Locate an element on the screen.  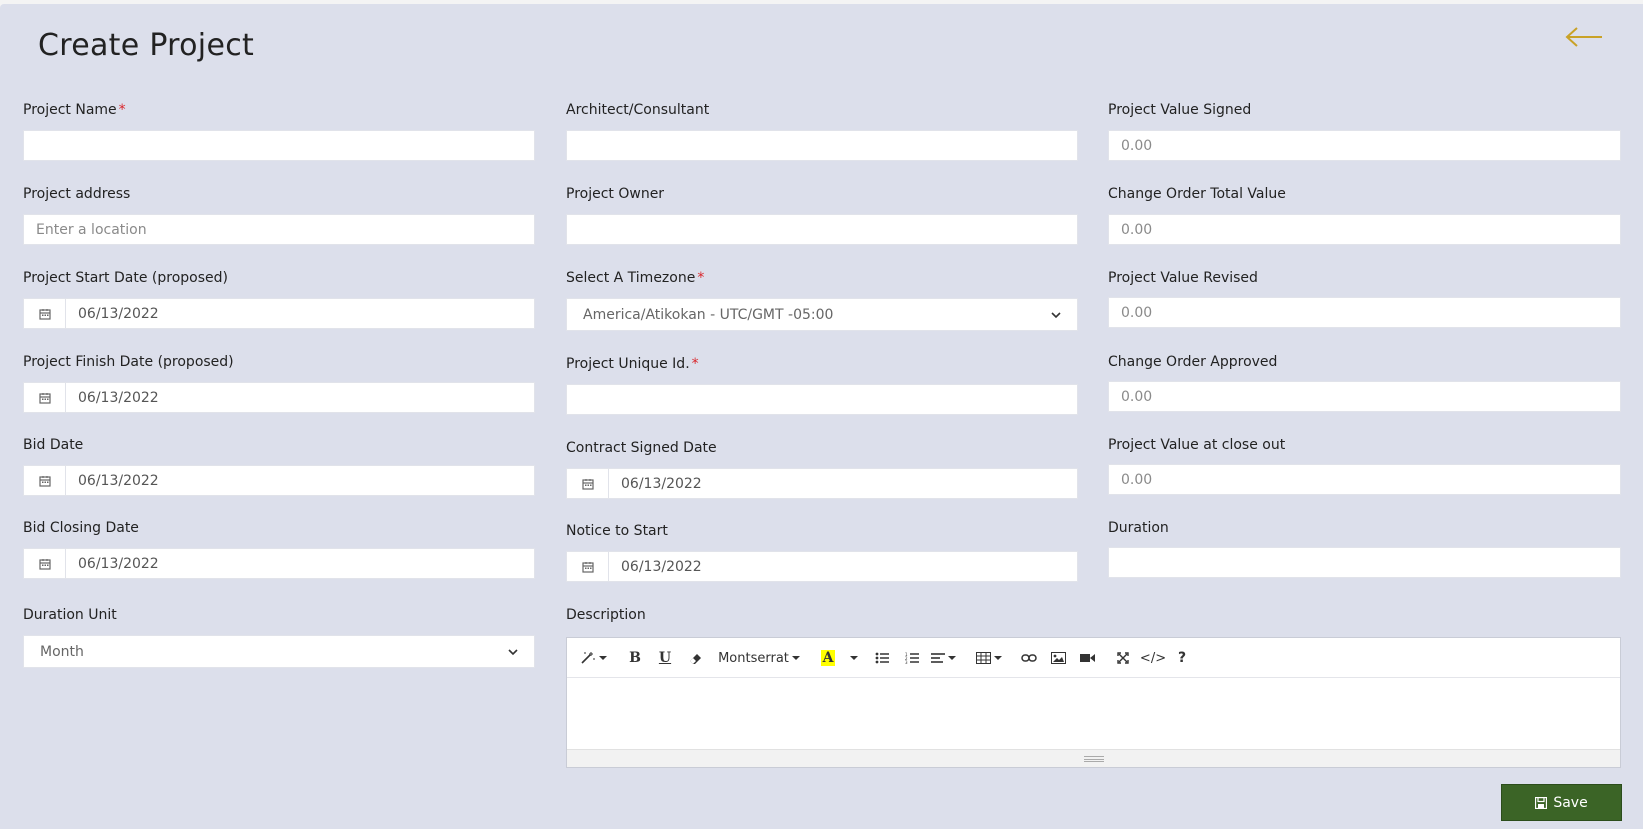
align-icon is located at coordinates (943, 658).